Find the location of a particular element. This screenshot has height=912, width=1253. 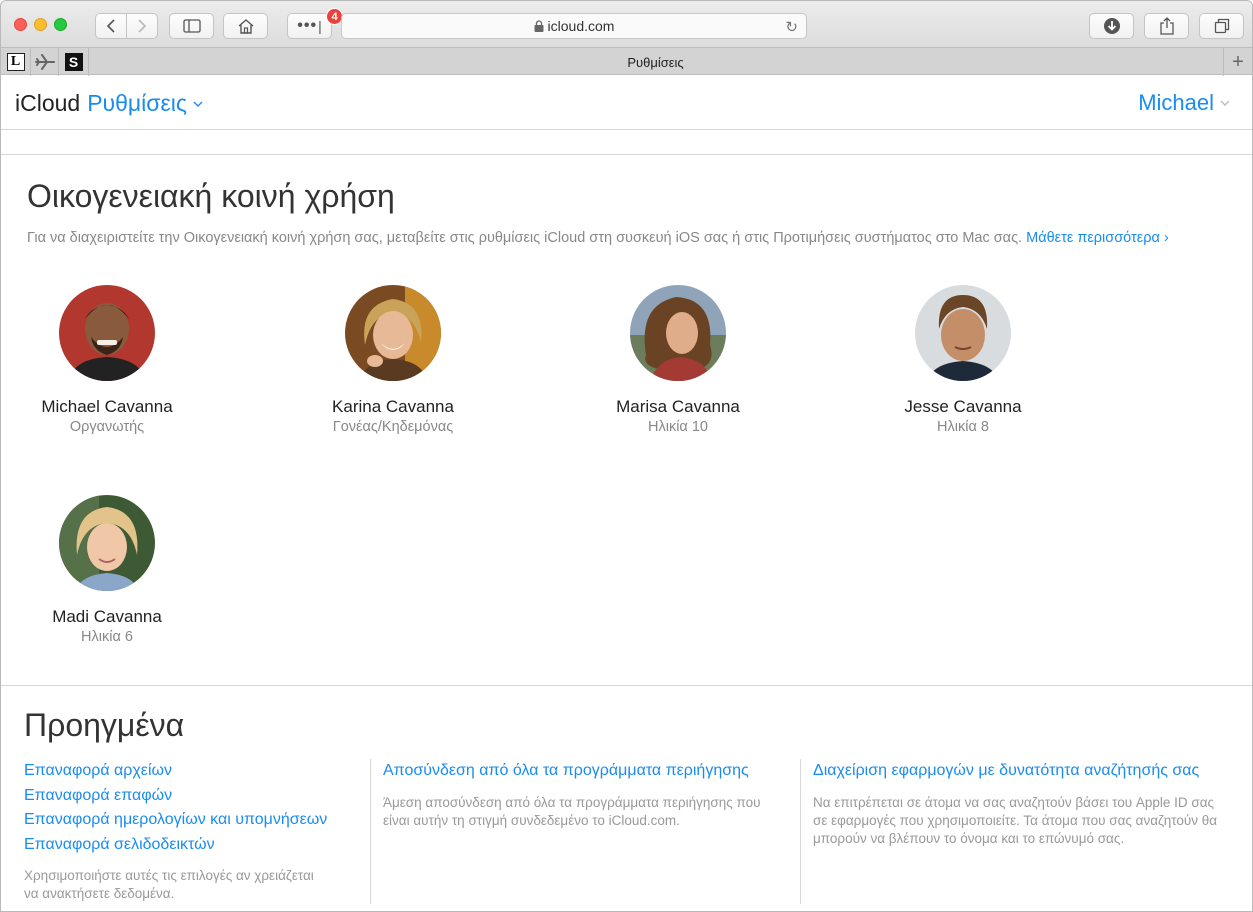

more-icon: ••• is located at coordinates (307, 25).